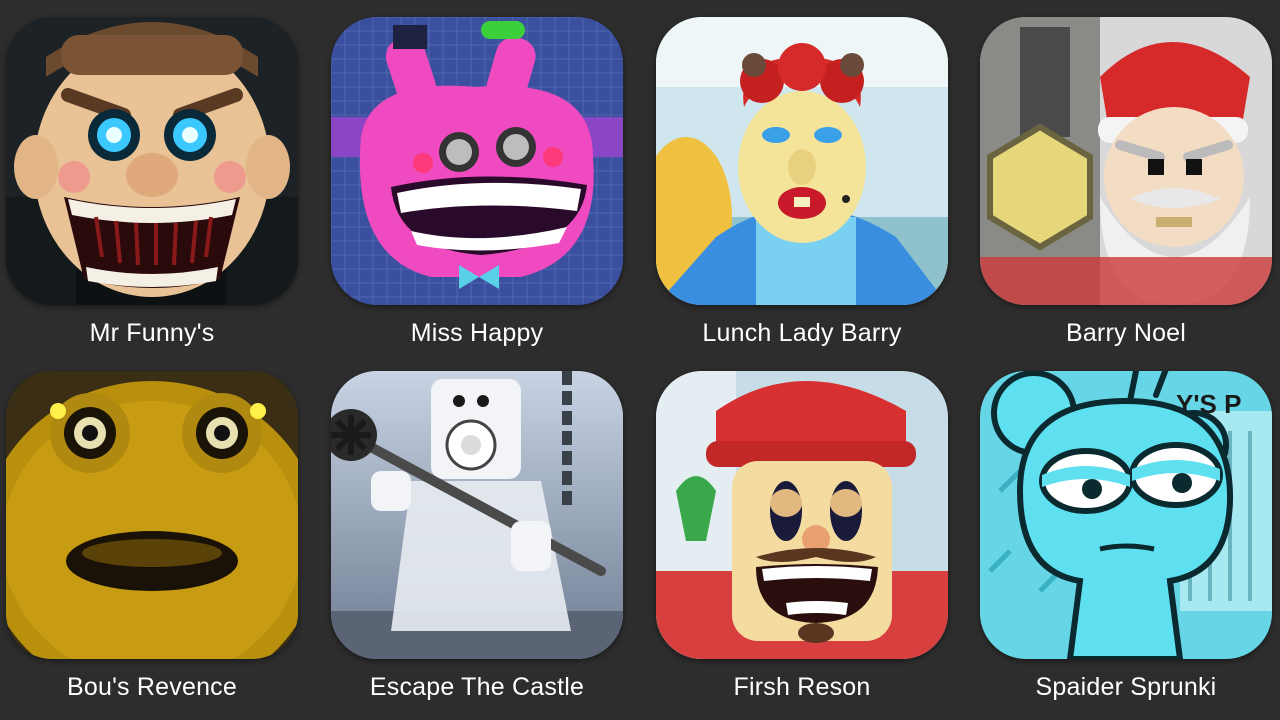 The height and width of the screenshot is (720, 1280). What do you see at coordinates (477, 333) in the screenshot?
I see `app-title: Miss Happy` at bounding box center [477, 333].